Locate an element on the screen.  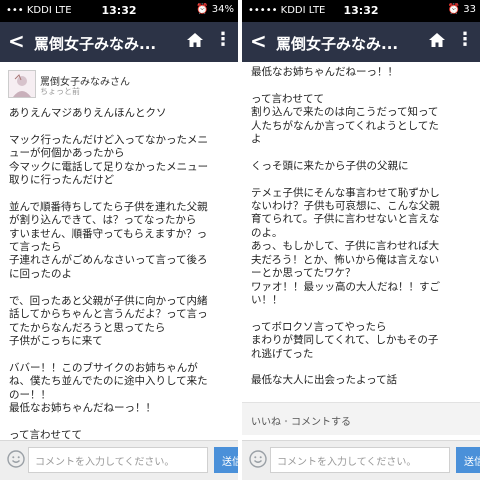
avatar is located at coordinates (22, 84).